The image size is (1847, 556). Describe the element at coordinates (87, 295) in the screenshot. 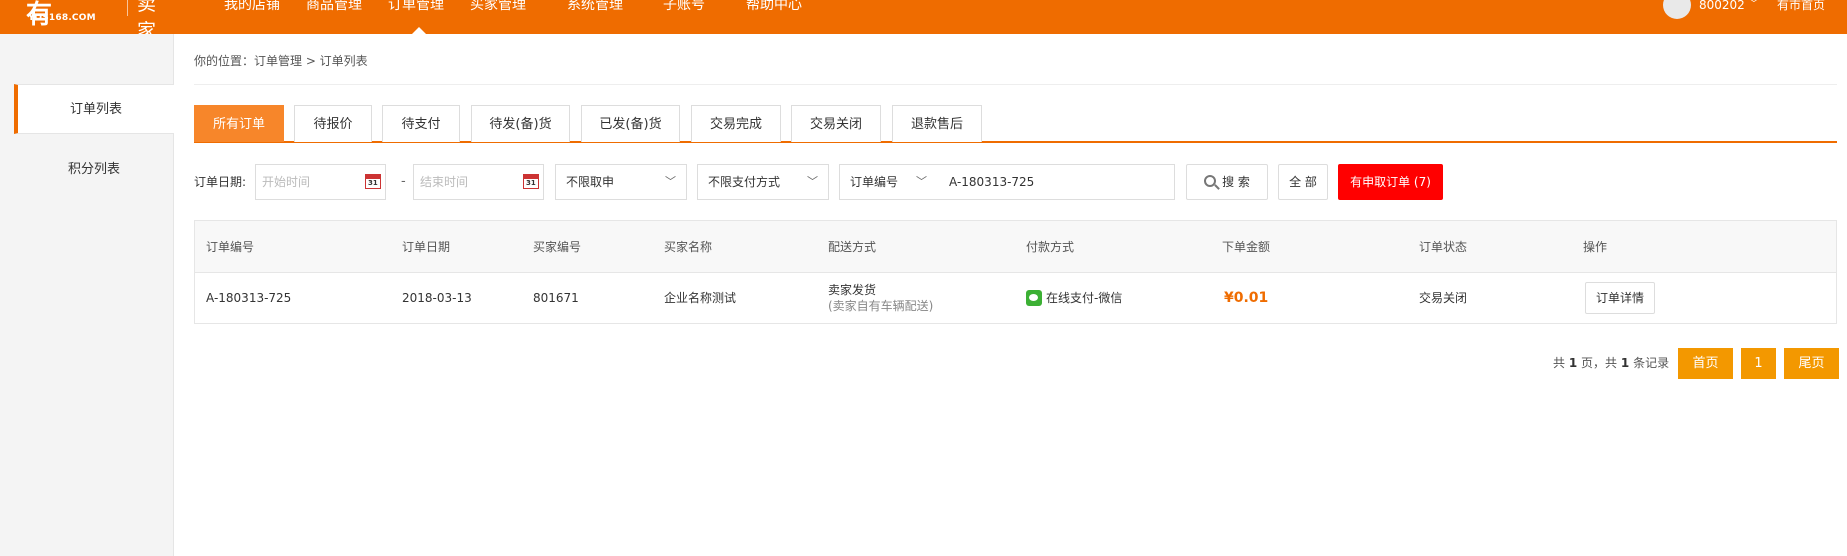

I see `sidebar: 订单列表 积分列表` at that location.